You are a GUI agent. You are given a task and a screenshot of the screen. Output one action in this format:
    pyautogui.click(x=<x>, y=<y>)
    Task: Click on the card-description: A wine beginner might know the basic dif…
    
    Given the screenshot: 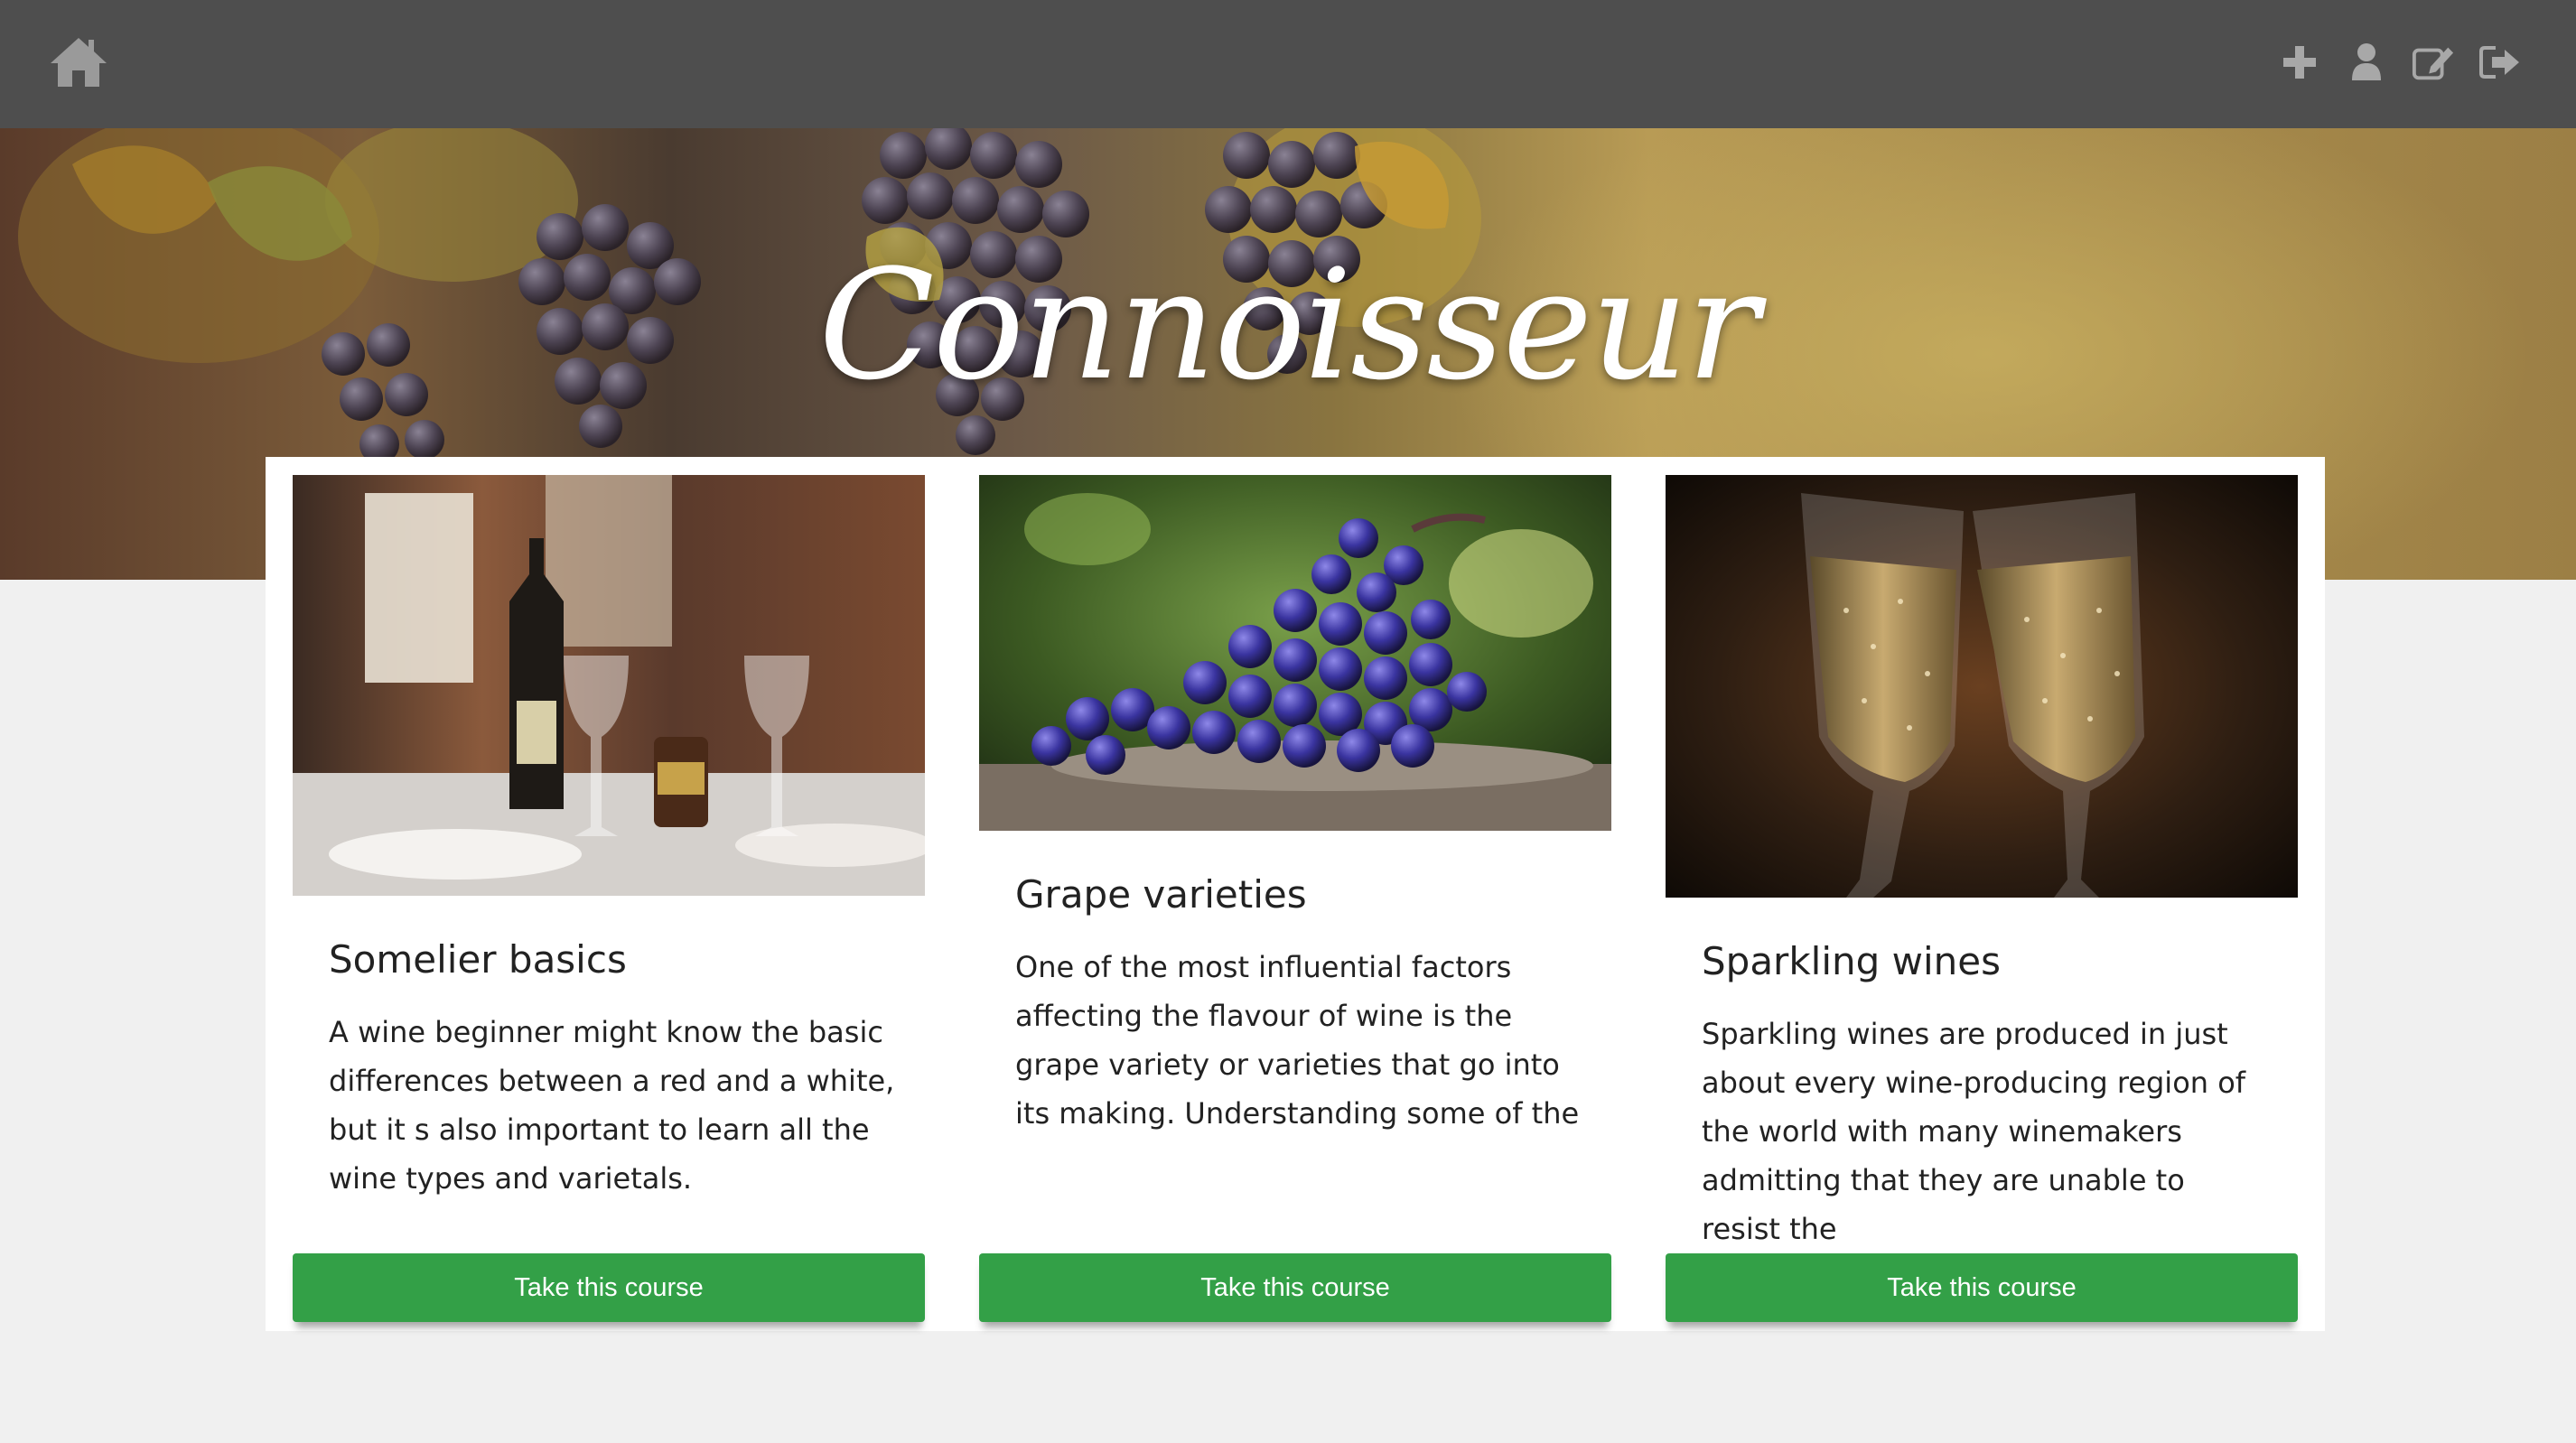 What is the action you would take?
    pyautogui.click(x=612, y=1105)
    